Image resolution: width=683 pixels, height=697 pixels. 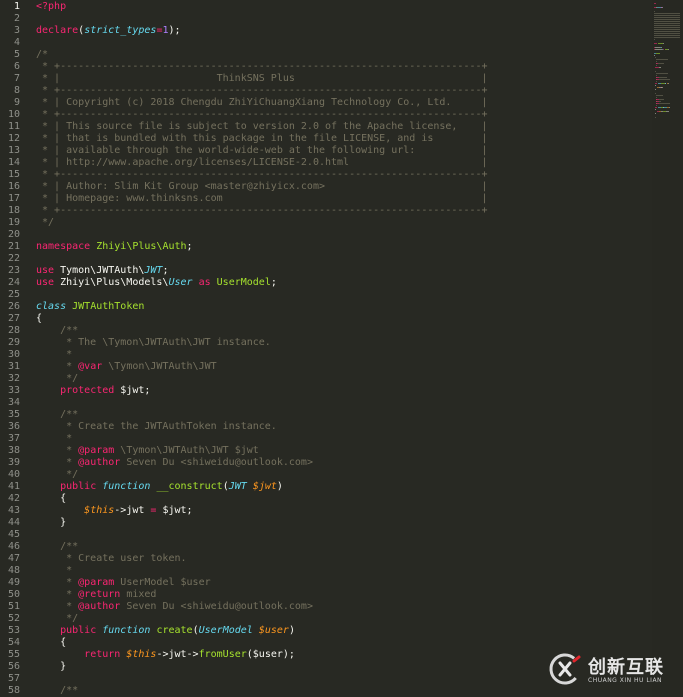 What do you see at coordinates (13, 114) in the screenshot?
I see `line-number: 10` at bounding box center [13, 114].